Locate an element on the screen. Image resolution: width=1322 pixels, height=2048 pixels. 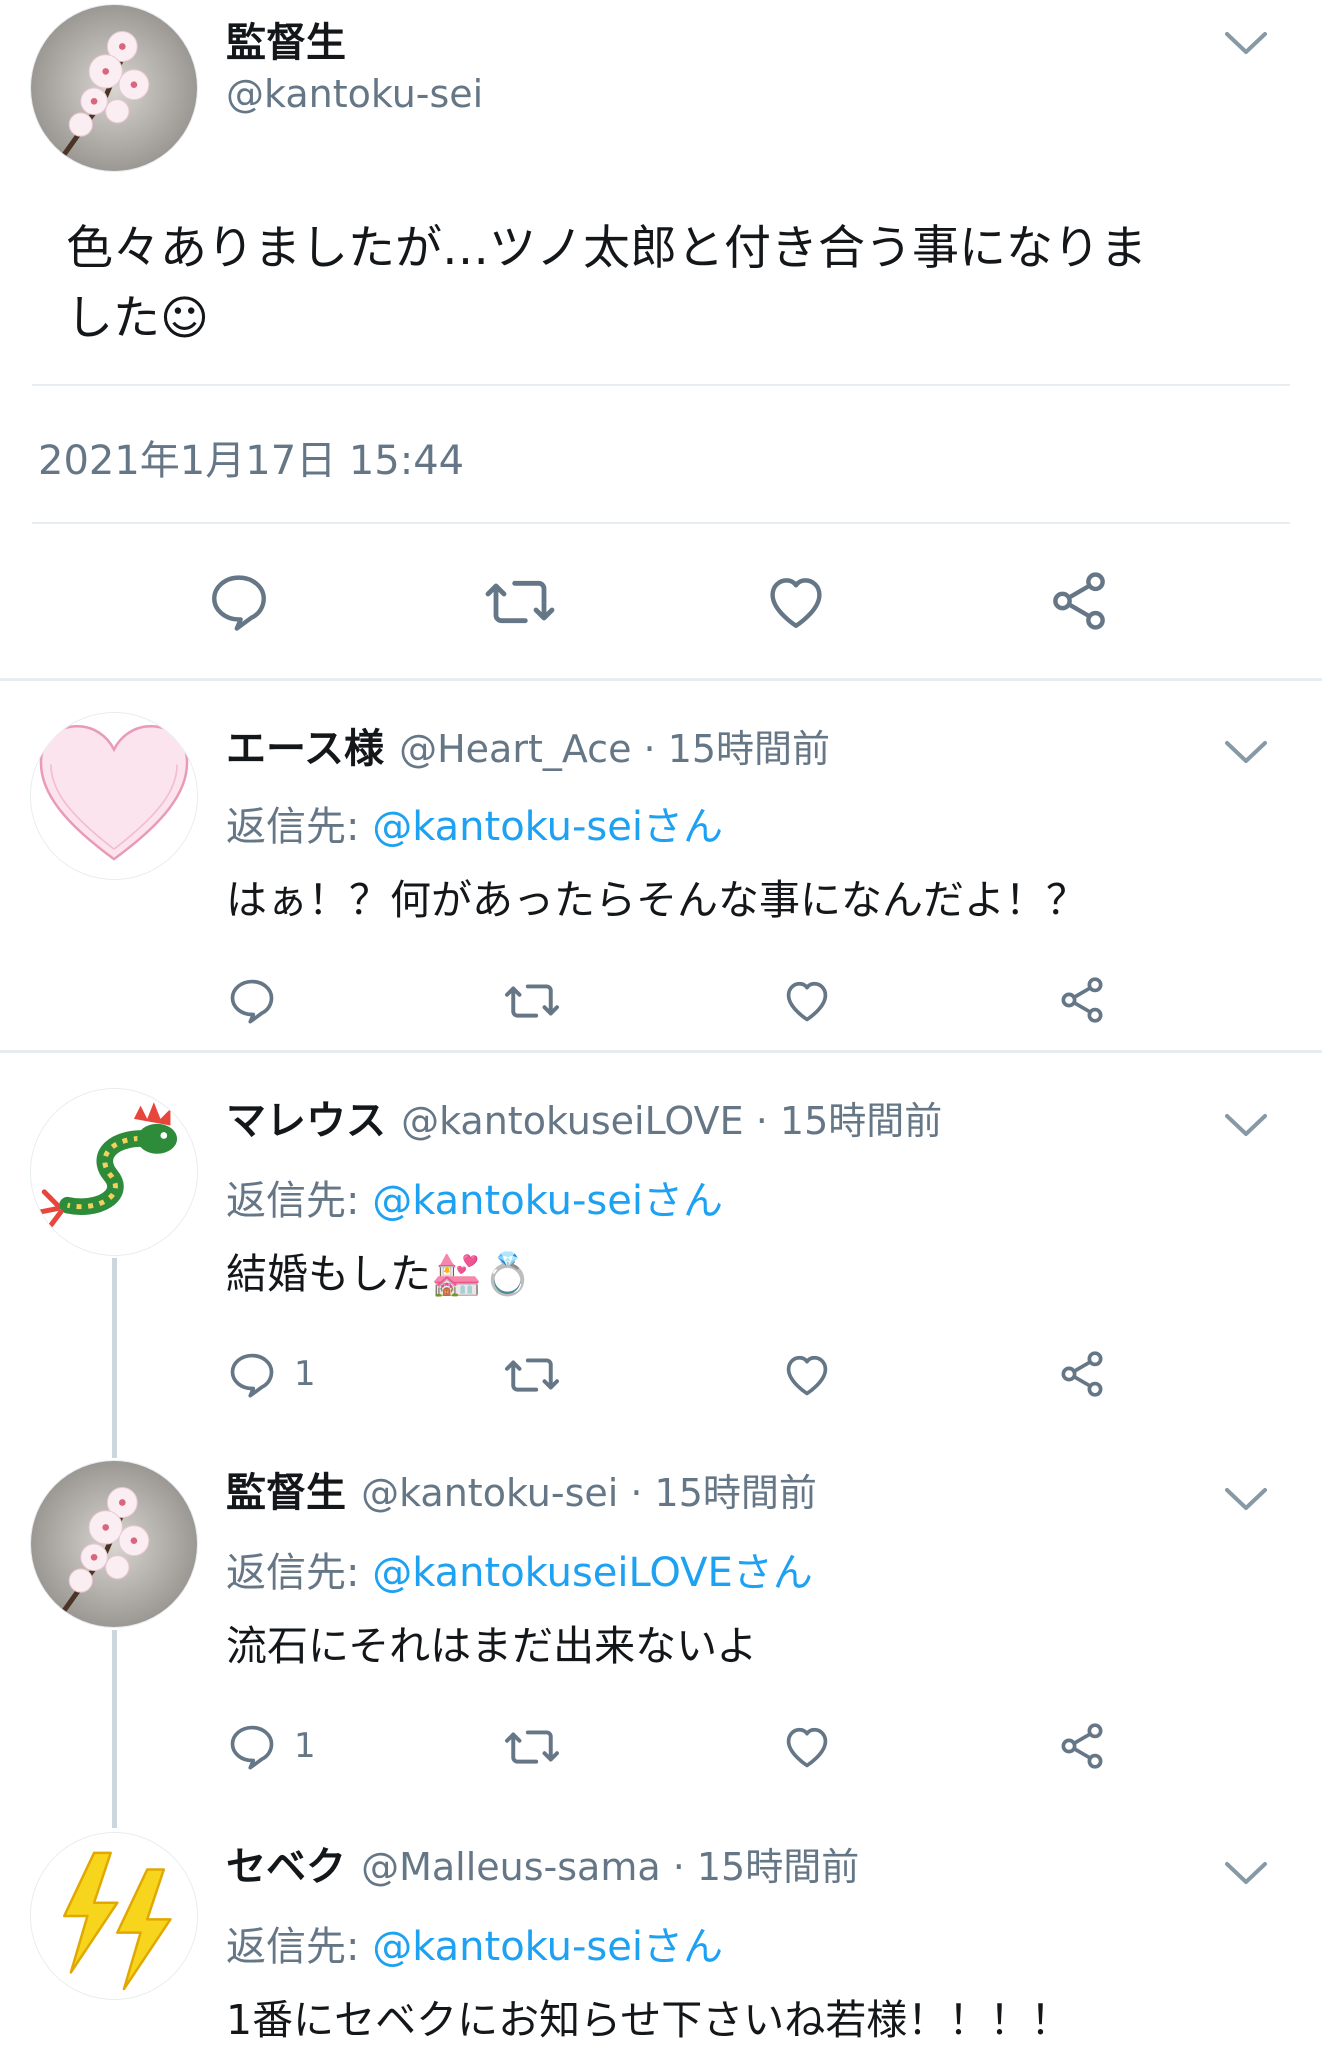
replying-to: 返信先: @kantokuseiLOVEさん is located at coordinates (519, 1569).